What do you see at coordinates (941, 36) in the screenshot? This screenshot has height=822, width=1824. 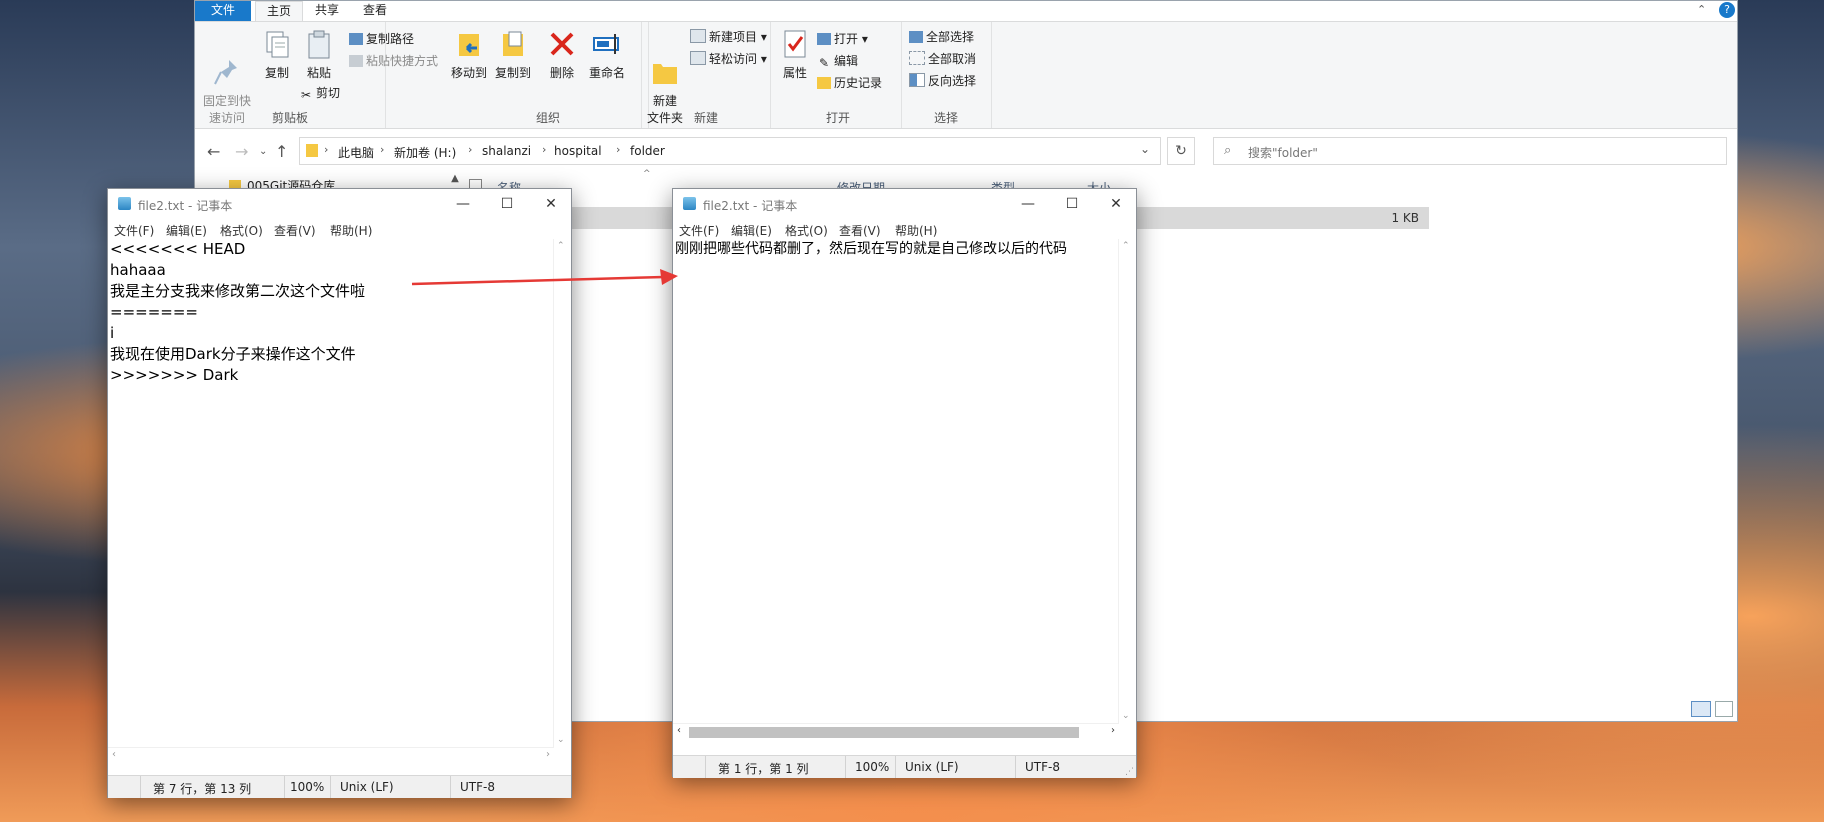 I see `select-all-button: 全部选择` at bounding box center [941, 36].